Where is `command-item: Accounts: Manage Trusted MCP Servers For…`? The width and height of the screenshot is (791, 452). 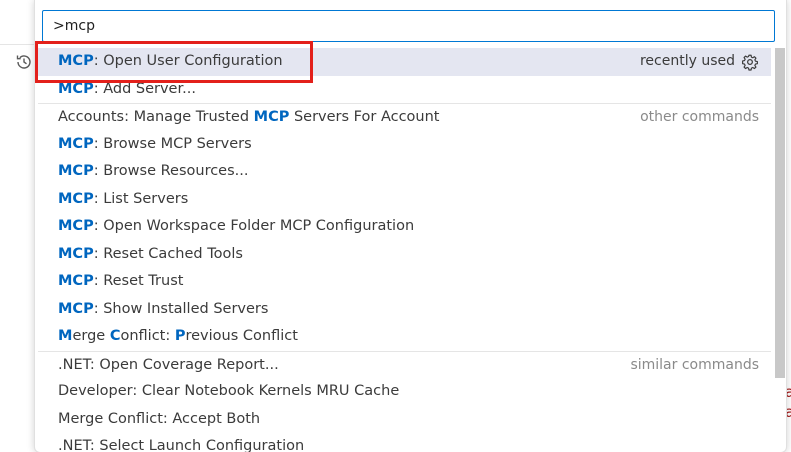 command-item: Accounts: Manage Trusted MCP Servers For… is located at coordinates (404, 117).